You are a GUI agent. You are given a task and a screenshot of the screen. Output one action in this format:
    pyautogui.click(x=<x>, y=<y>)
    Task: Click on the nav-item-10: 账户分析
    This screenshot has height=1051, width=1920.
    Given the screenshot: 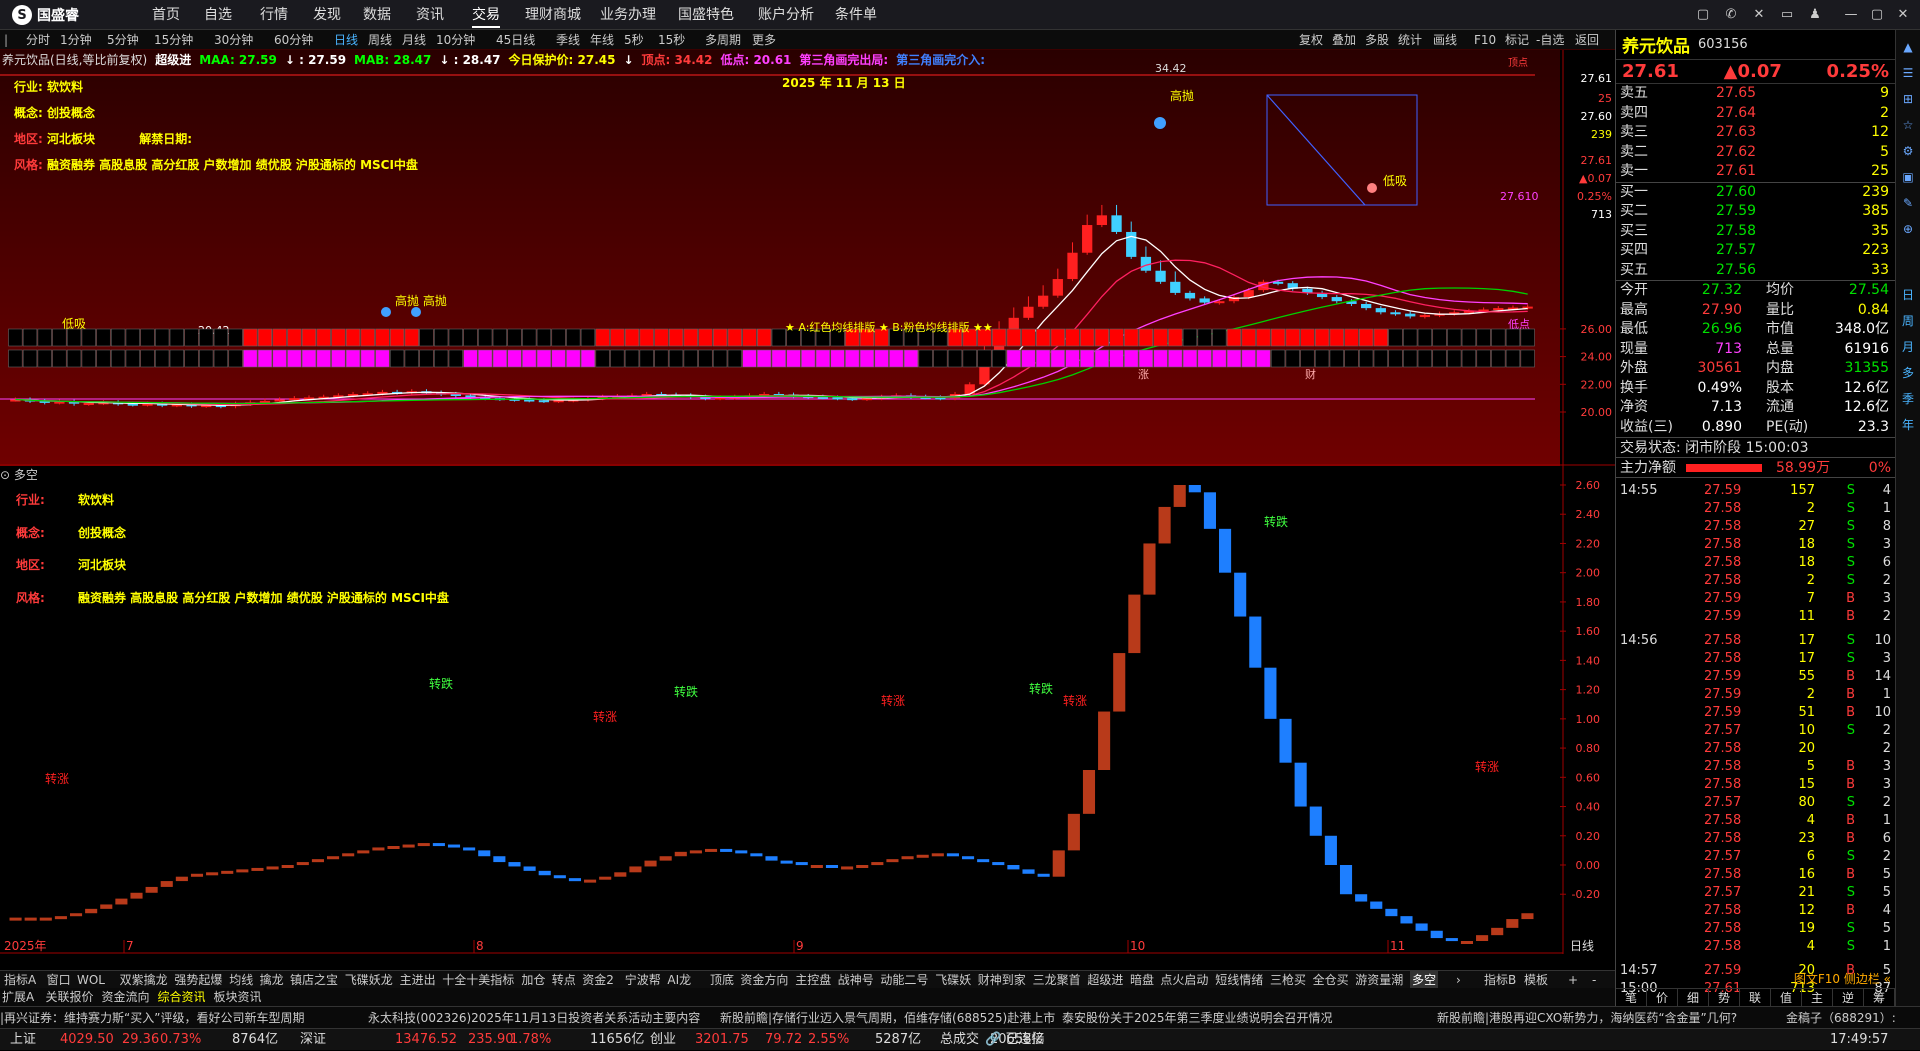 What is the action you would take?
    pyautogui.click(x=786, y=15)
    